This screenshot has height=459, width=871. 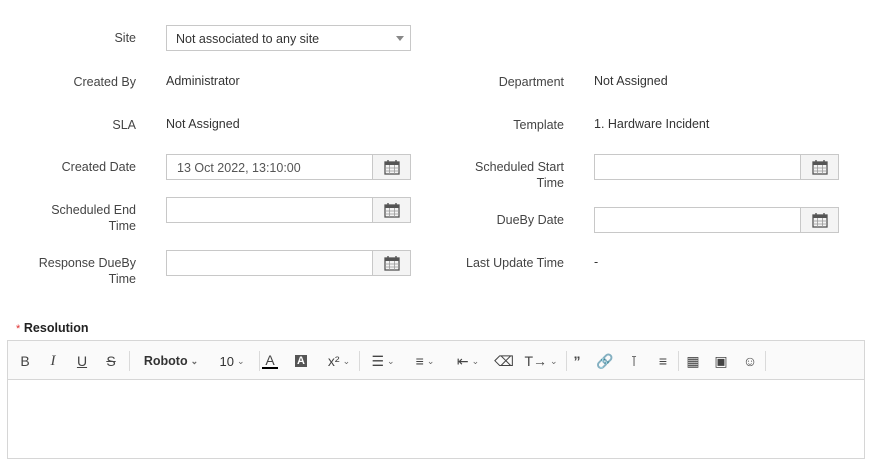 I want to click on image-button: ▣, so click(x=721, y=361).